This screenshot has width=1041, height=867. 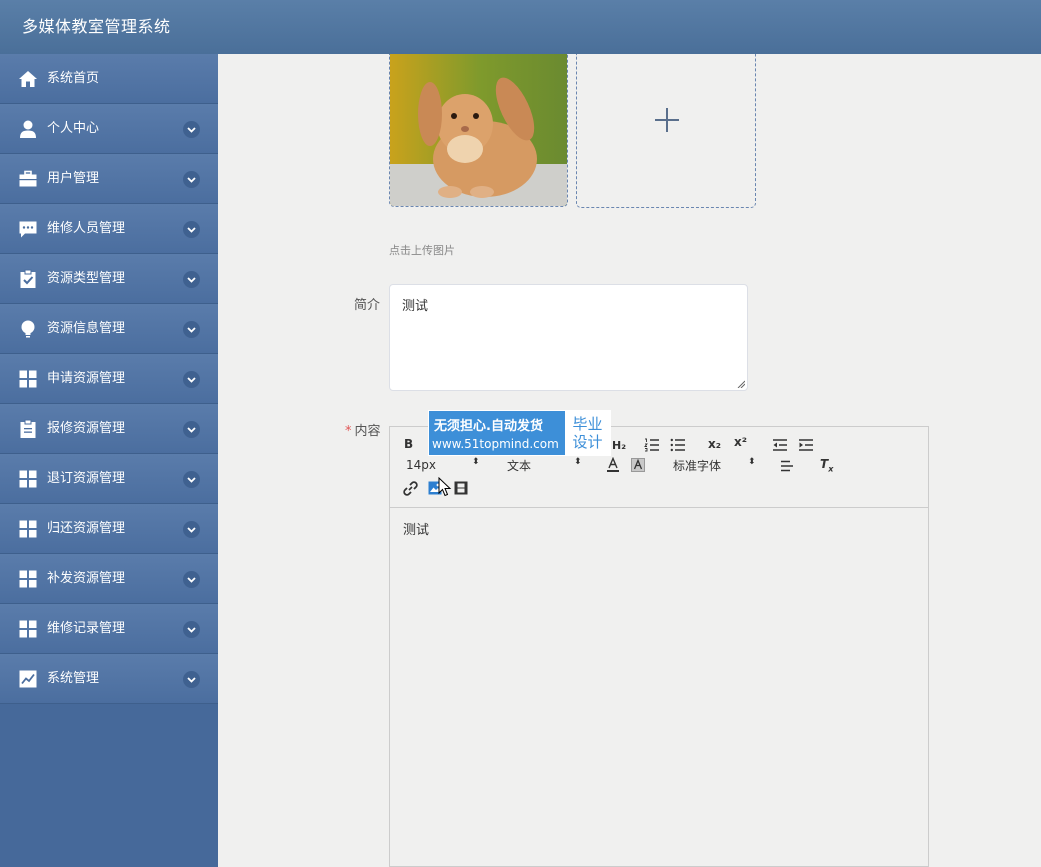 I want to click on ordered-list-icon, so click(x=652, y=445).